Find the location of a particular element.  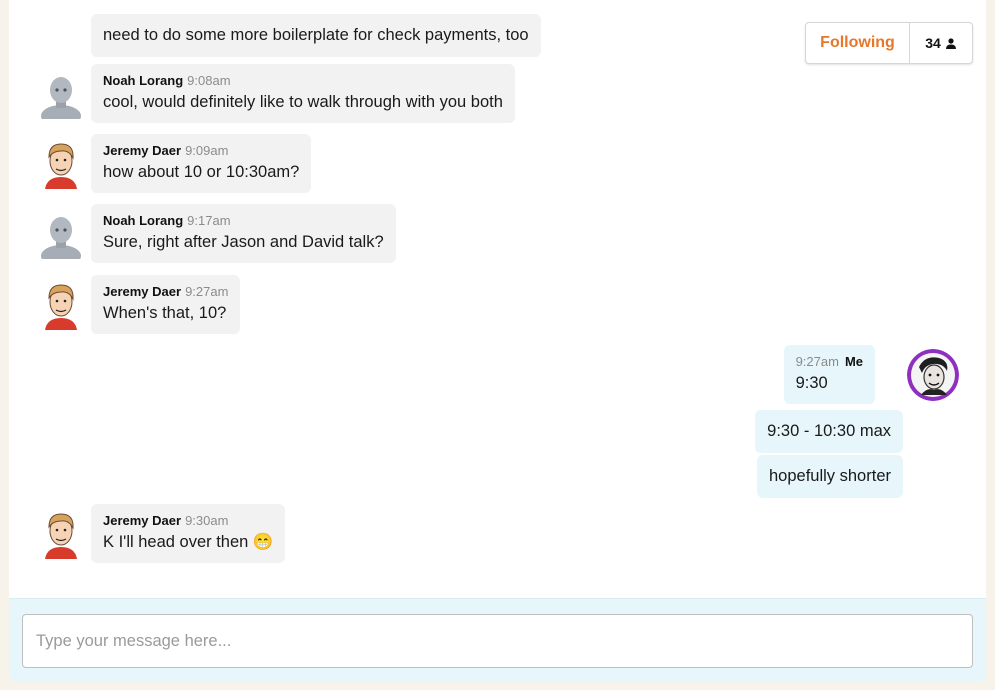

person-icon is located at coordinates (950, 43).